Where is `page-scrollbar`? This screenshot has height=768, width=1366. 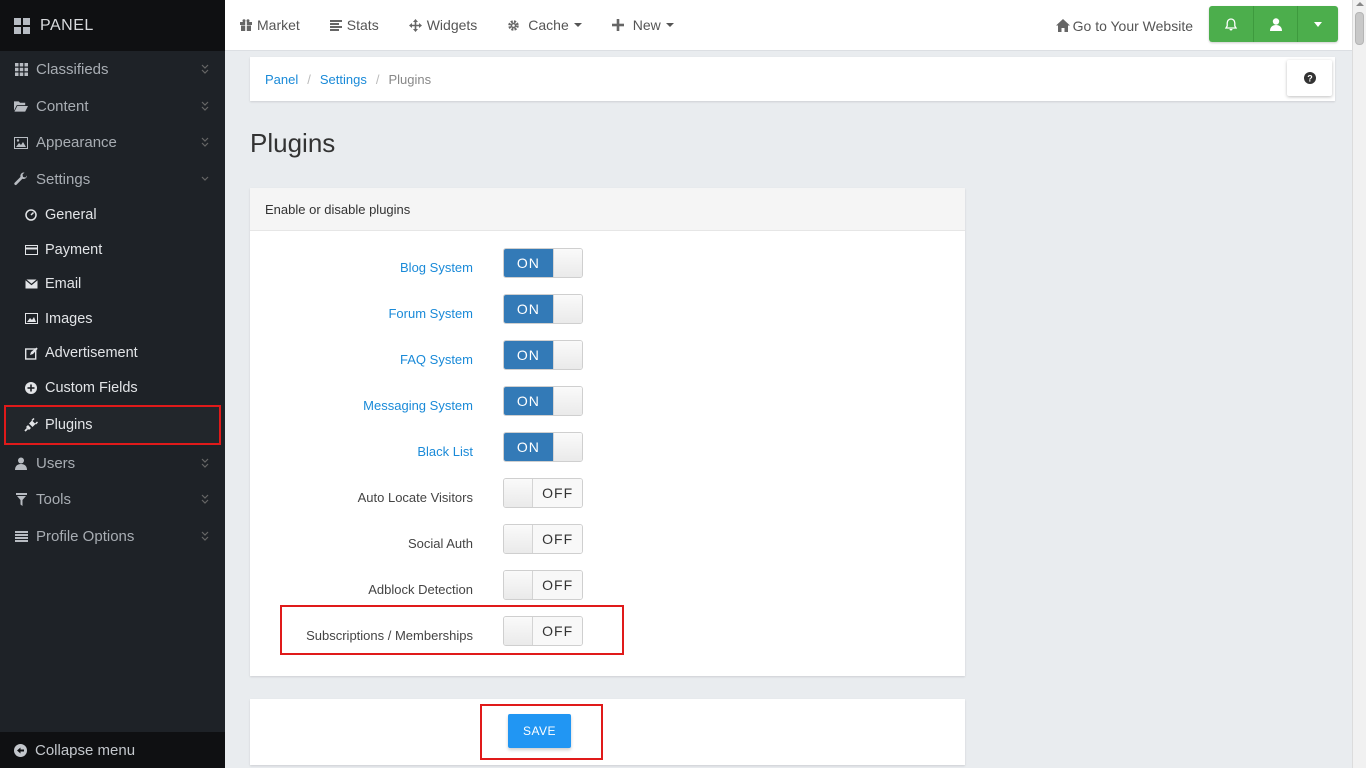 page-scrollbar is located at coordinates (1359, 384).